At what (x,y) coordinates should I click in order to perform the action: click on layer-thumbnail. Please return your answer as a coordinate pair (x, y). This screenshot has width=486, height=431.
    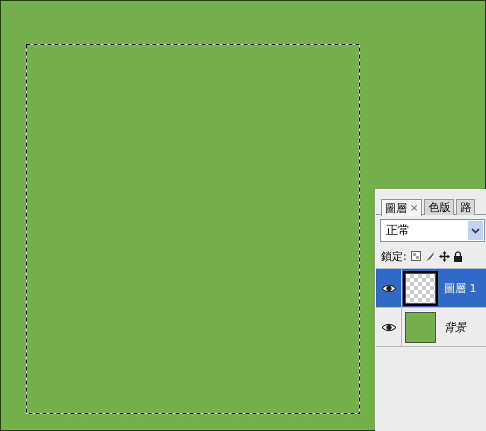
    Looking at the image, I should click on (420, 288).